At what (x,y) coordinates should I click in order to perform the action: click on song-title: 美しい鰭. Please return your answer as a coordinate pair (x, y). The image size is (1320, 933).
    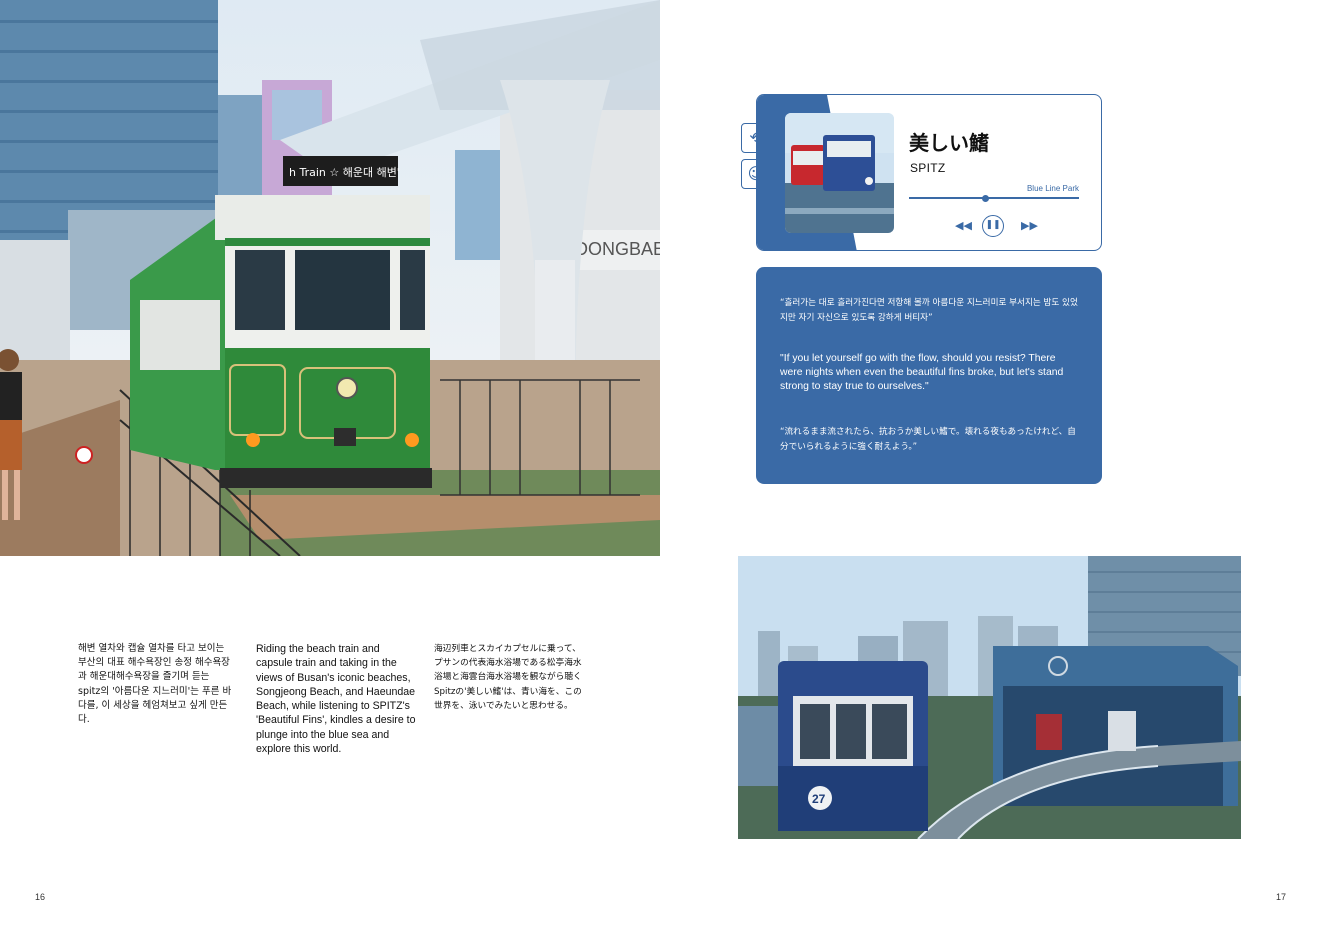
    Looking at the image, I should click on (949, 143).